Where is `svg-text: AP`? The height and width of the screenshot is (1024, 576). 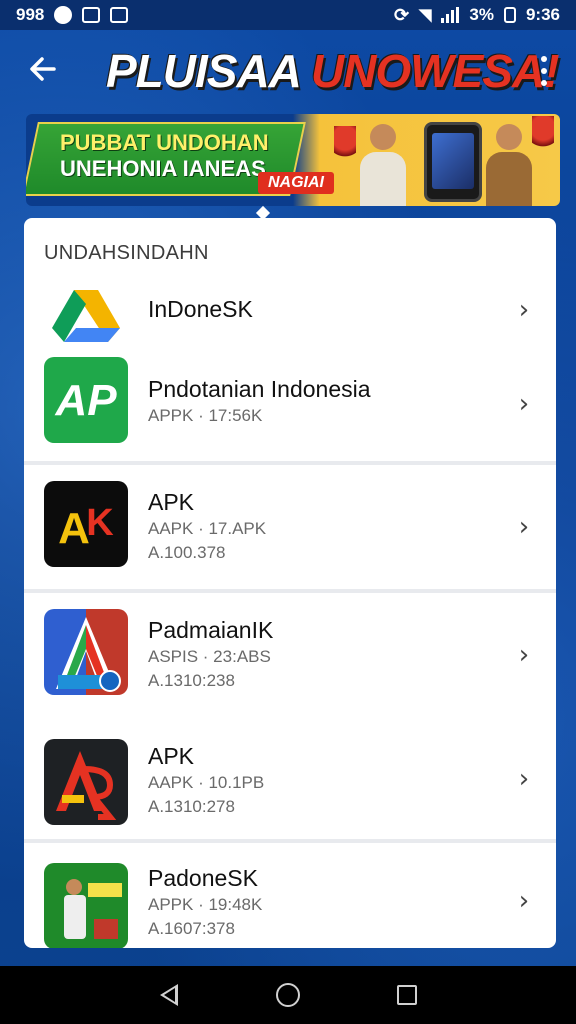 svg-text: AP is located at coordinates (85, 400).